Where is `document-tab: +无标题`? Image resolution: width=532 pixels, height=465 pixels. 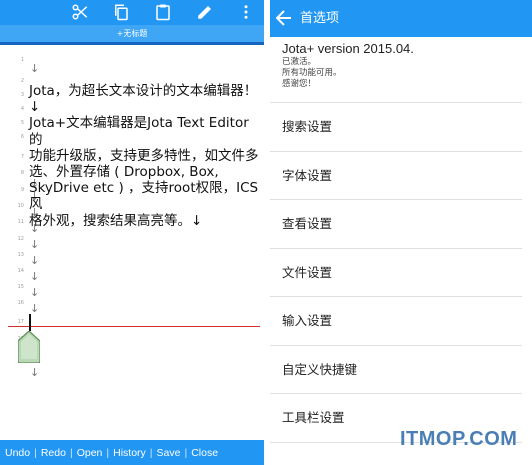
document-tab: +无标题 is located at coordinates (132, 33).